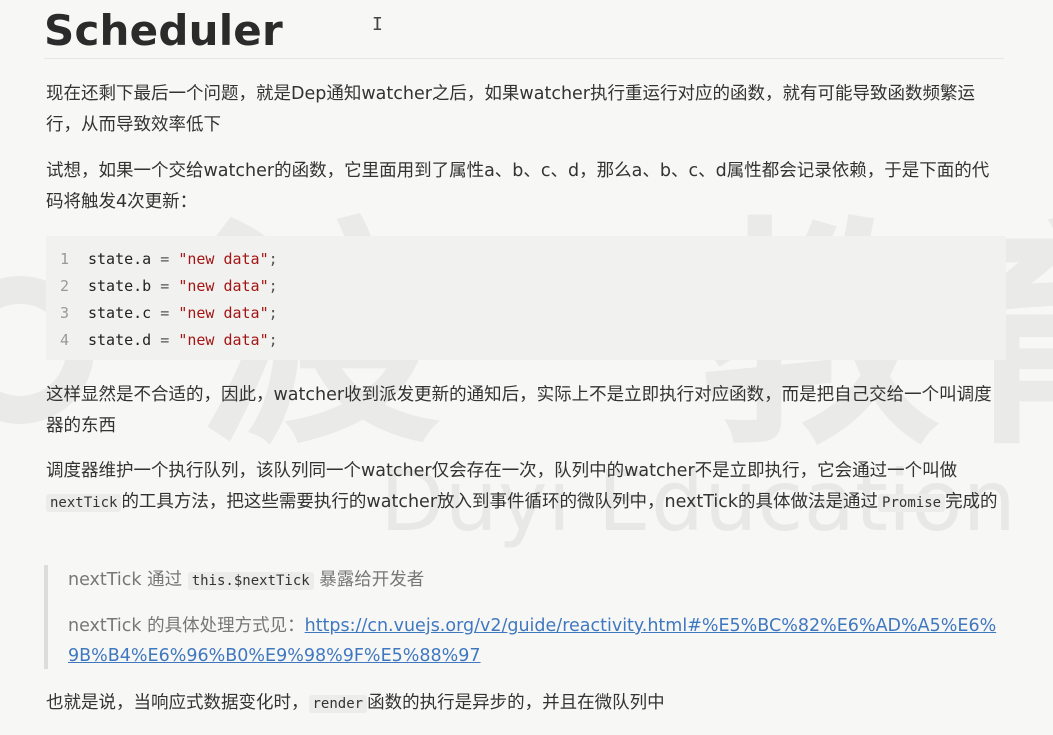 The width and height of the screenshot is (1053, 735). I want to click on code-line: 1 state.a = "new data";, so click(162, 259).